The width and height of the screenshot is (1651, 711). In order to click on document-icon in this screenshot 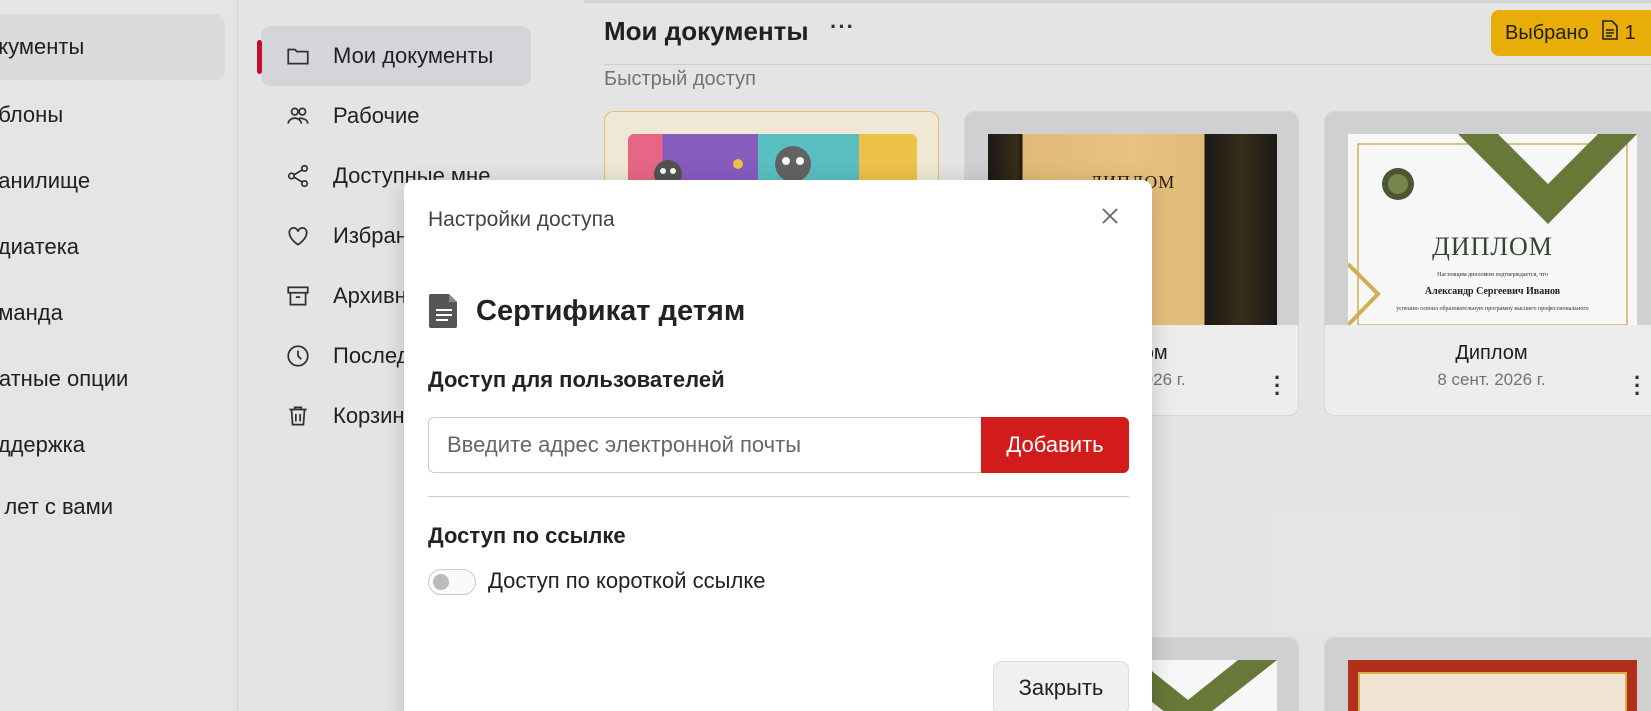, I will do `click(443, 311)`.